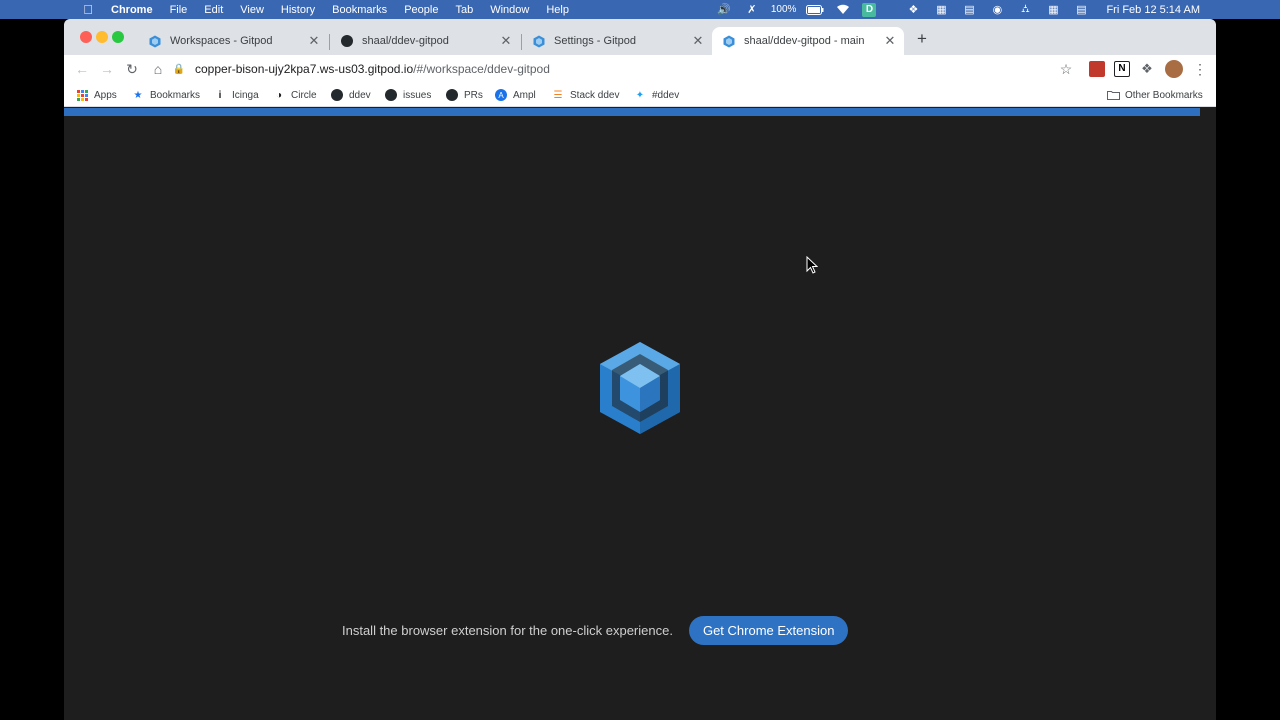 Image resolution: width=1280 pixels, height=720 pixels. I want to click on menu-people: People, so click(421, 10).